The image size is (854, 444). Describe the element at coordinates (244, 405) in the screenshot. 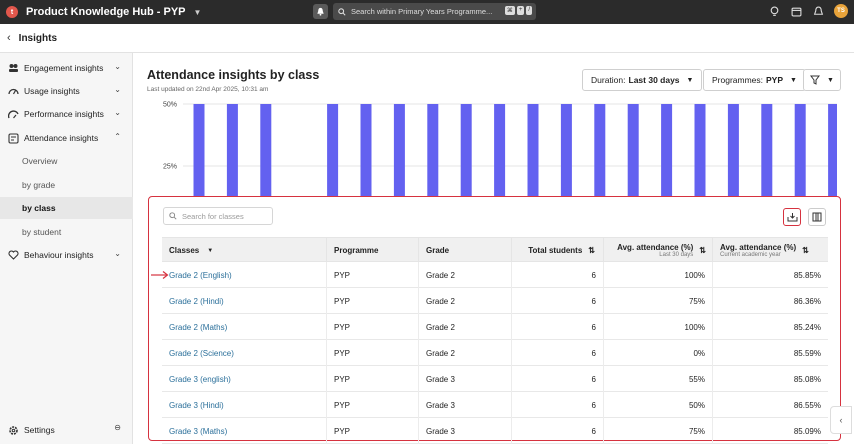

I see `class-name-link: Grade 3 (Hindi)` at that location.